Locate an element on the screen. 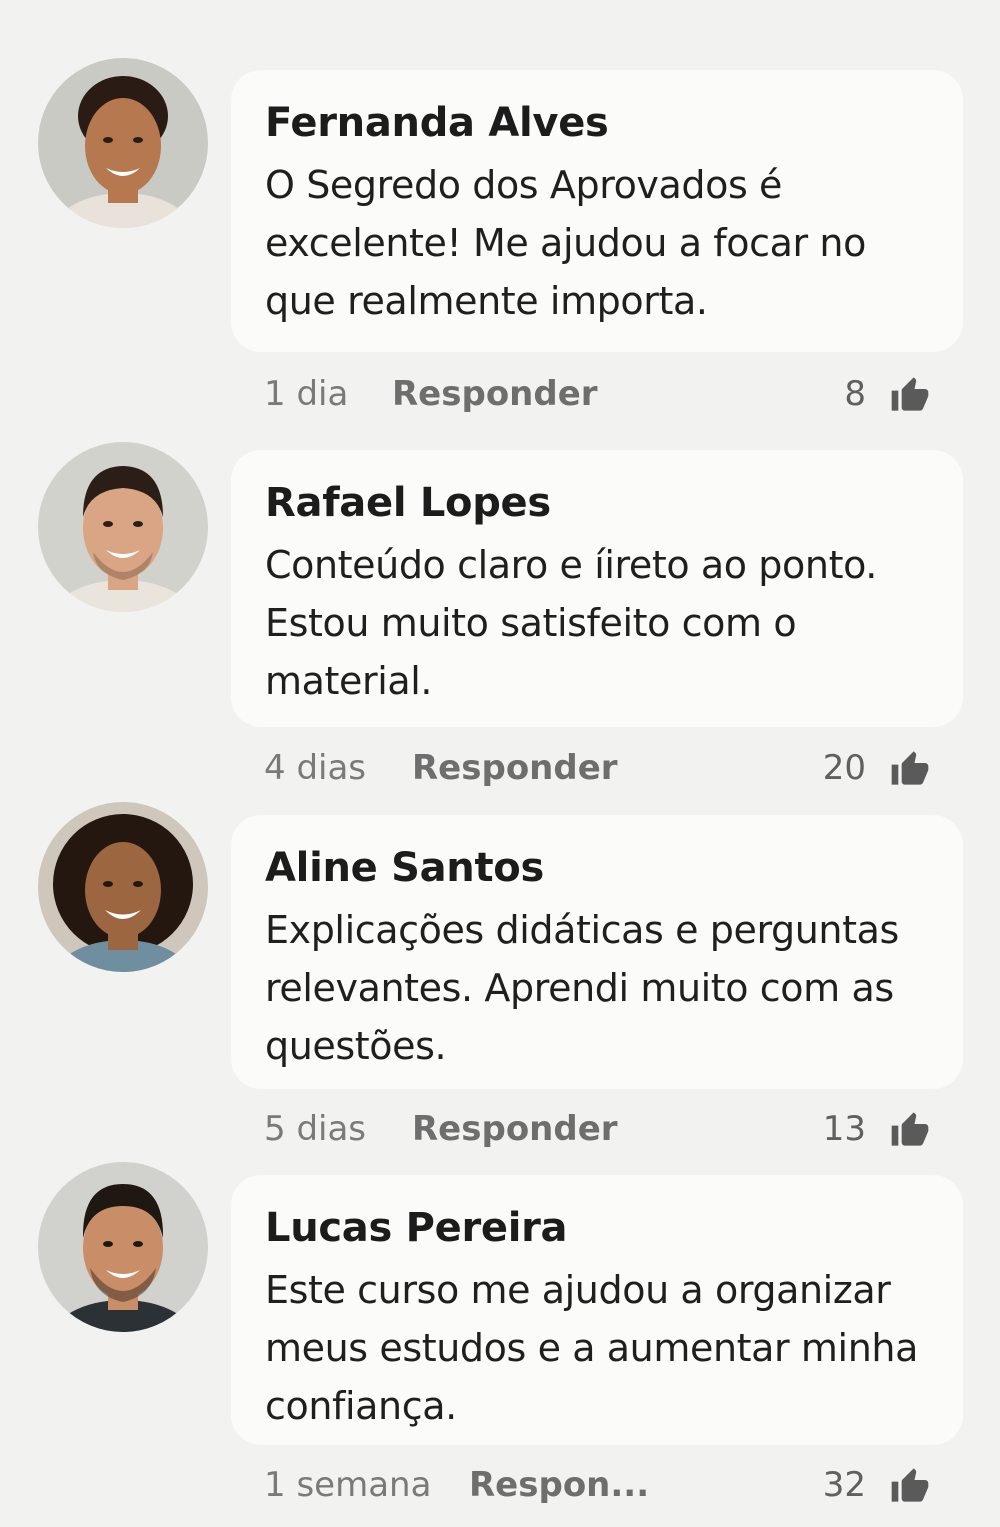 The height and width of the screenshot is (1527, 1000). comment-meta: 1 semana Respon... 32 is located at coordinates (599, 1485).